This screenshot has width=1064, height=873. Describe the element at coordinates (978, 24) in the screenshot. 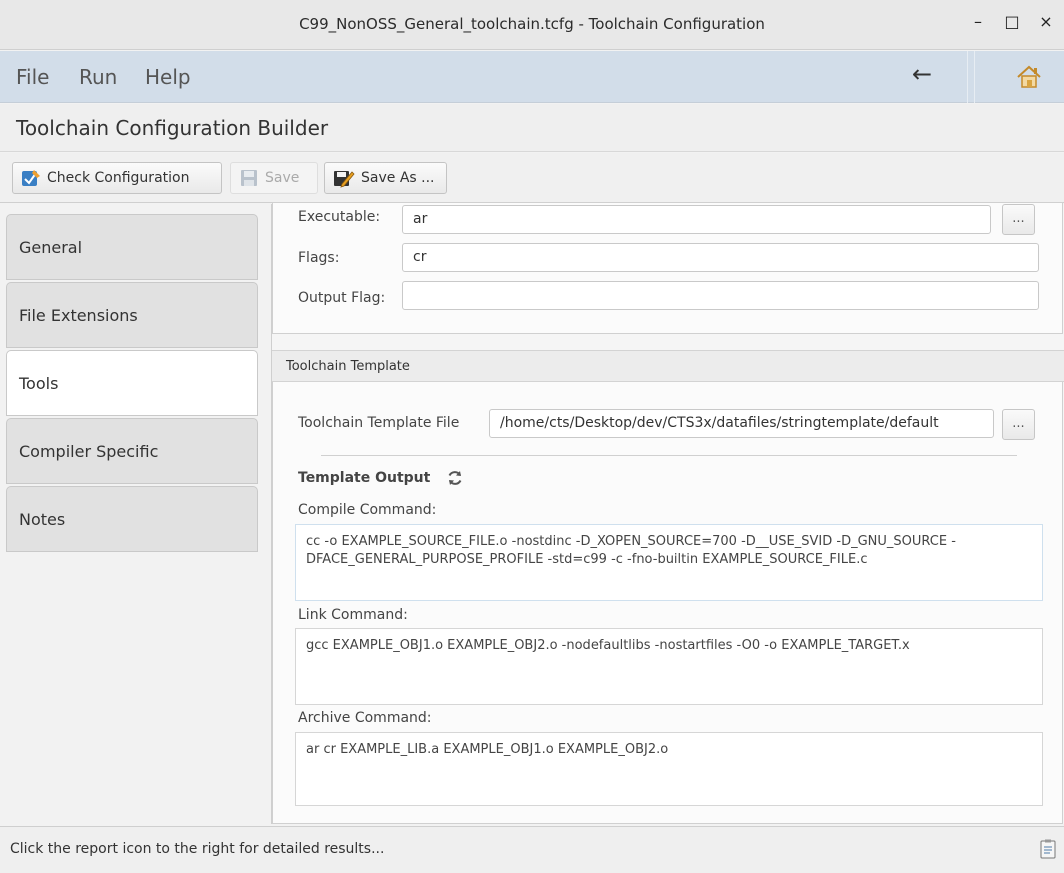

I see `minimize-button: –` at that location.